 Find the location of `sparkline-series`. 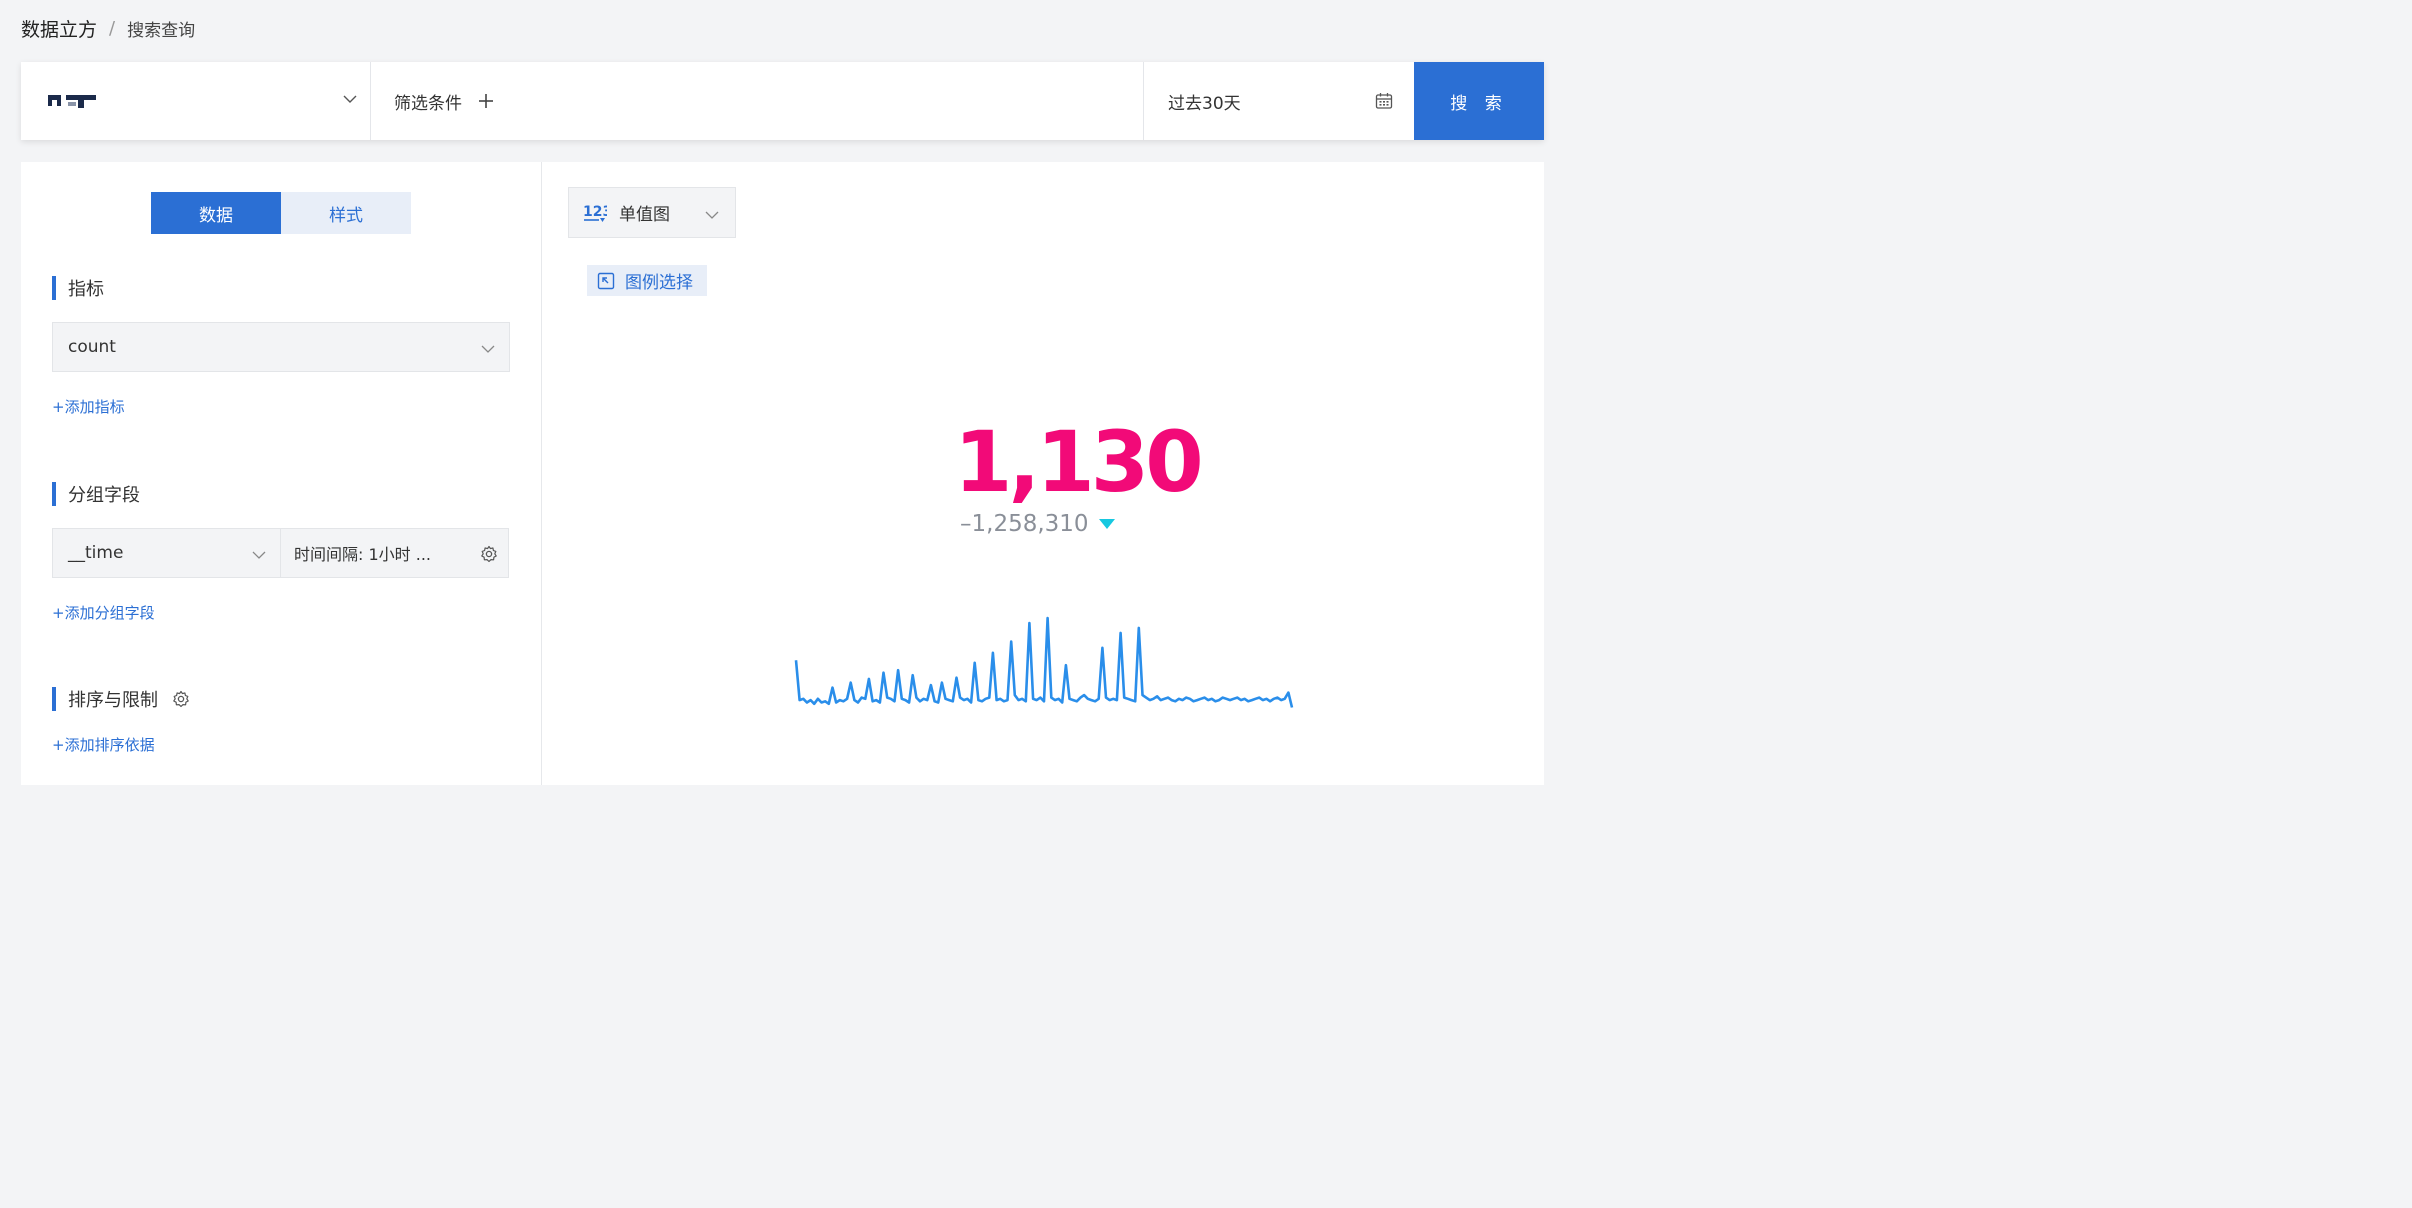

sparkline-series is located at coordinates (1044, 662).